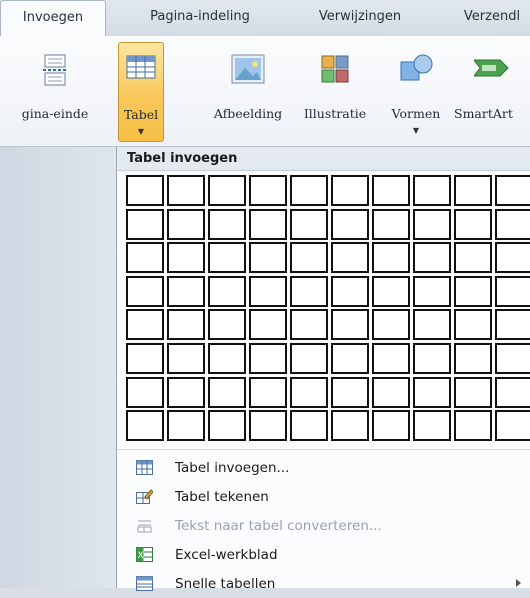 The width and height of the screenshot is (530, 598). What do you see at coordinates (335, 92) in the screenshot?
I see `clipart-button: Illustratie` at bounding box center [335, 92].